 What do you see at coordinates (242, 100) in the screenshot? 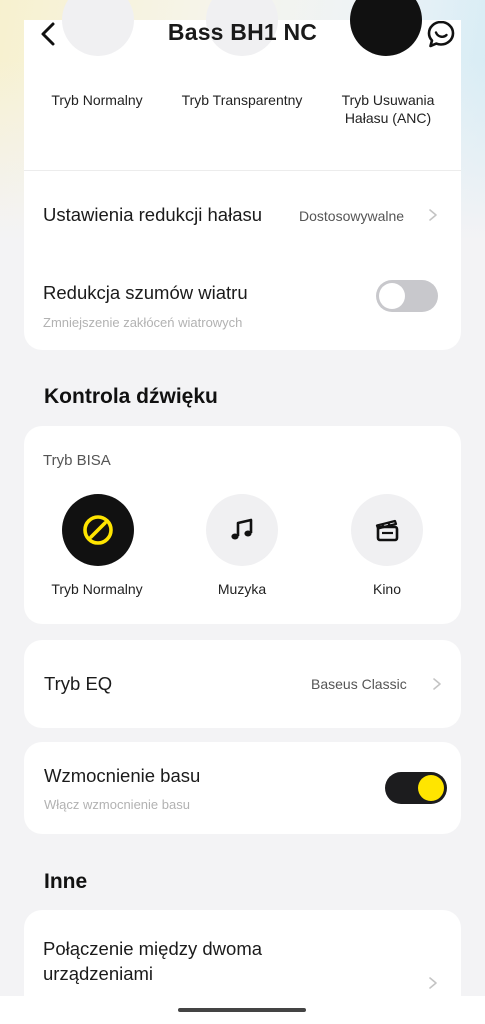
I see `anc-transparent-label: Tryb Transparentny` at bounding box center [242, 100].